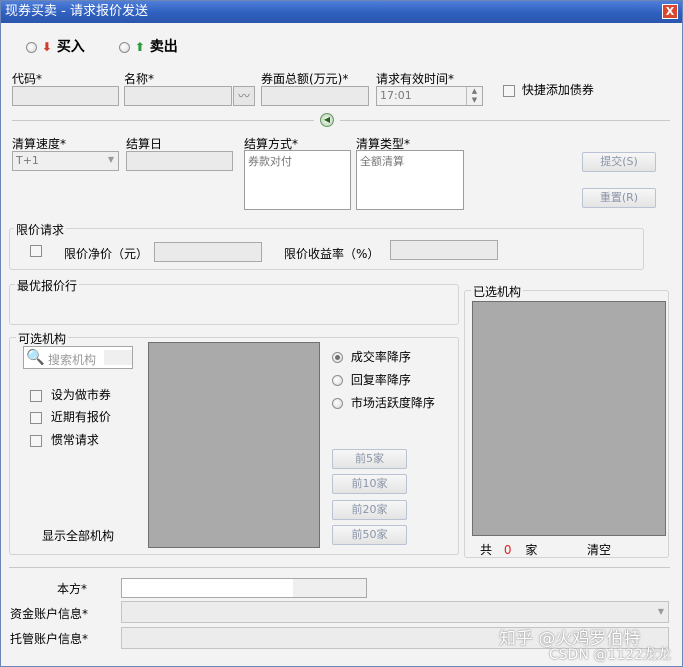 The image size is (683, 667). I want to click on show-all-institutions-link: 显示全部机构, so click(78, 535).